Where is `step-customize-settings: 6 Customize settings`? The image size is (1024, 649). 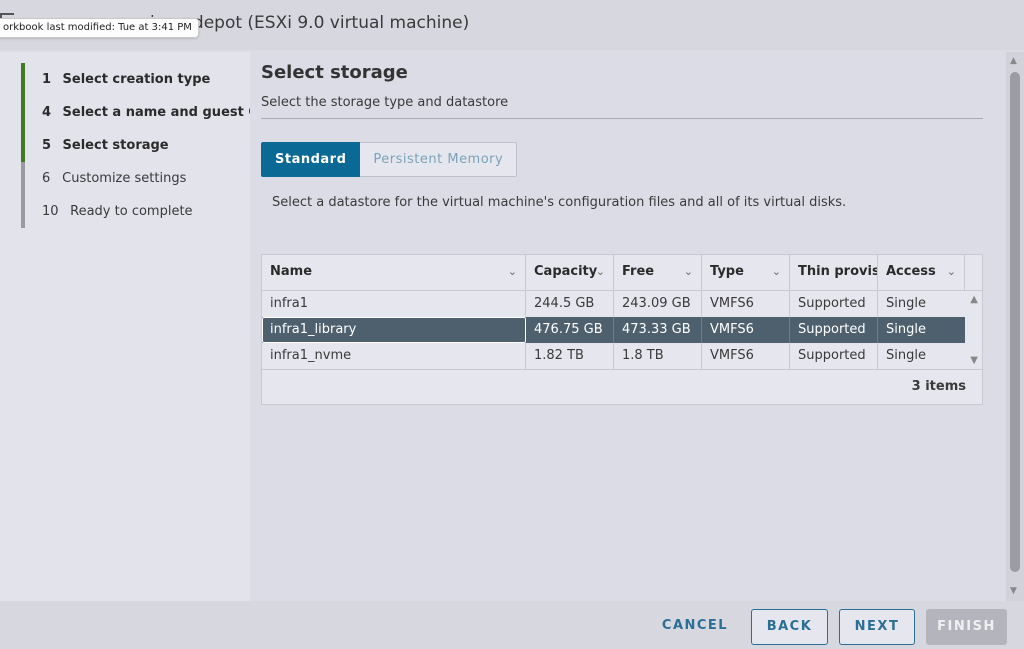 step-customize-settings: 6 Customize settings is located at coordinates (135, 178).